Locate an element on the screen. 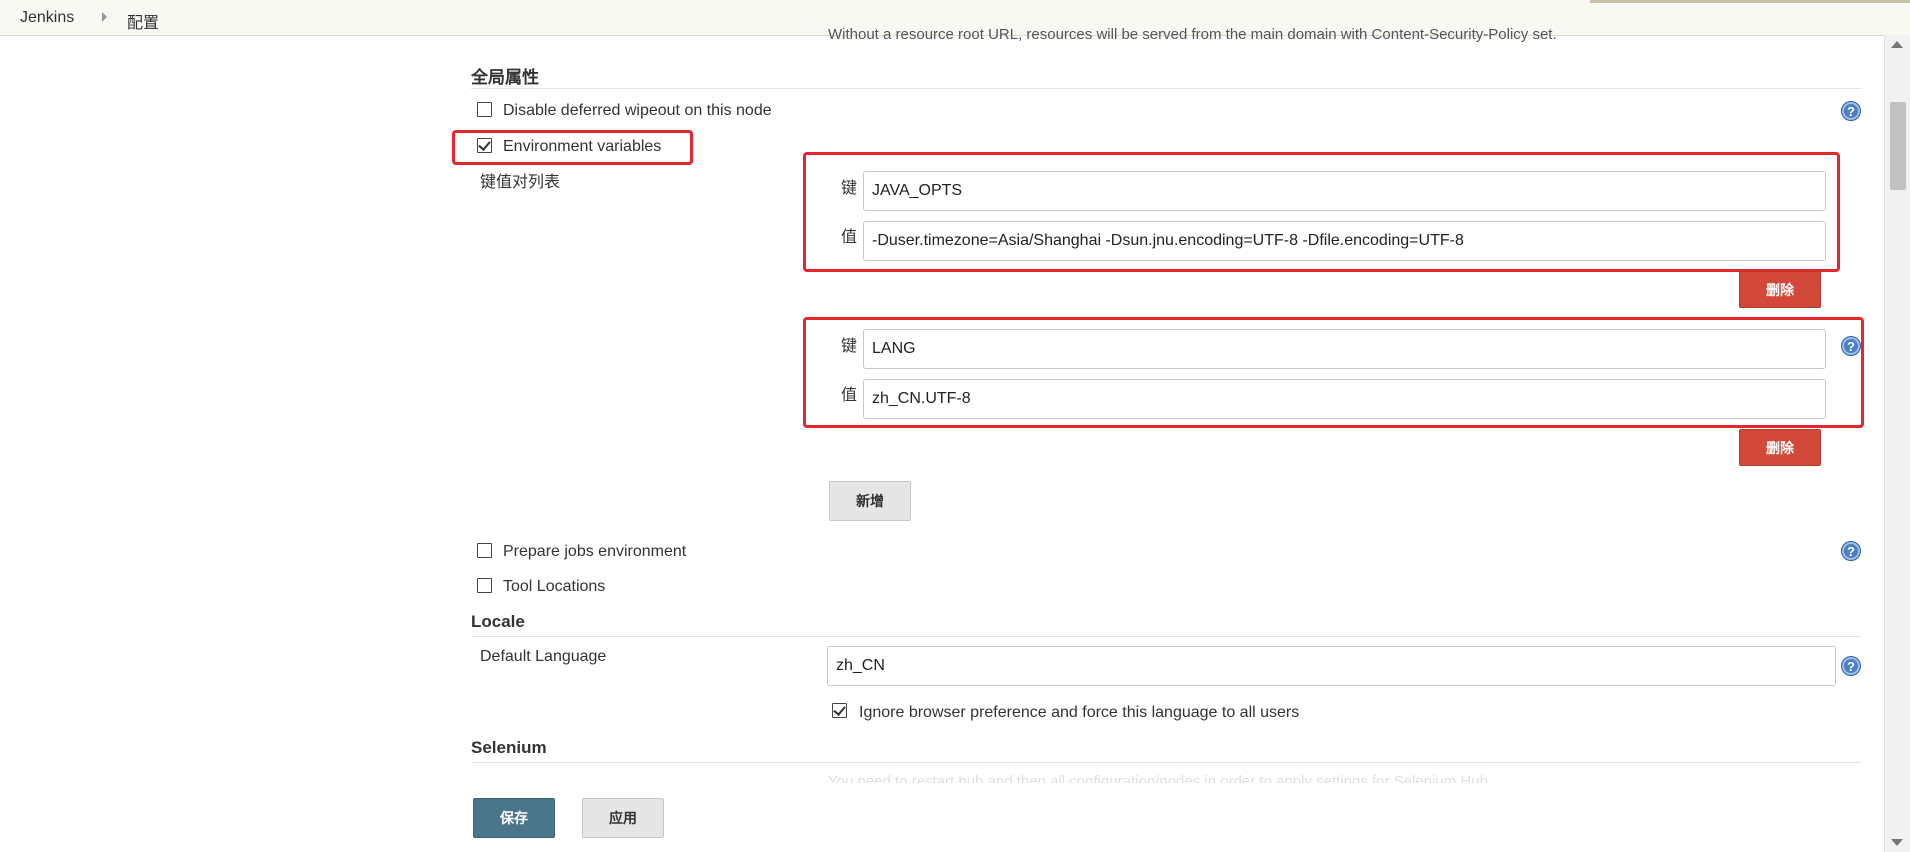 The image size is (1910, 852). section-title-selenium: Selenium is located at coordinates (509, 747).